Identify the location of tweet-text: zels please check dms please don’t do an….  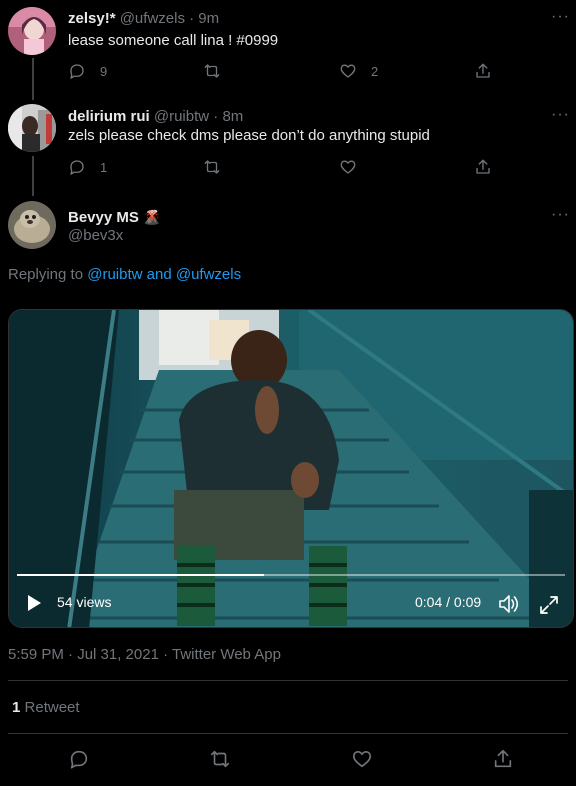
(249, 135).